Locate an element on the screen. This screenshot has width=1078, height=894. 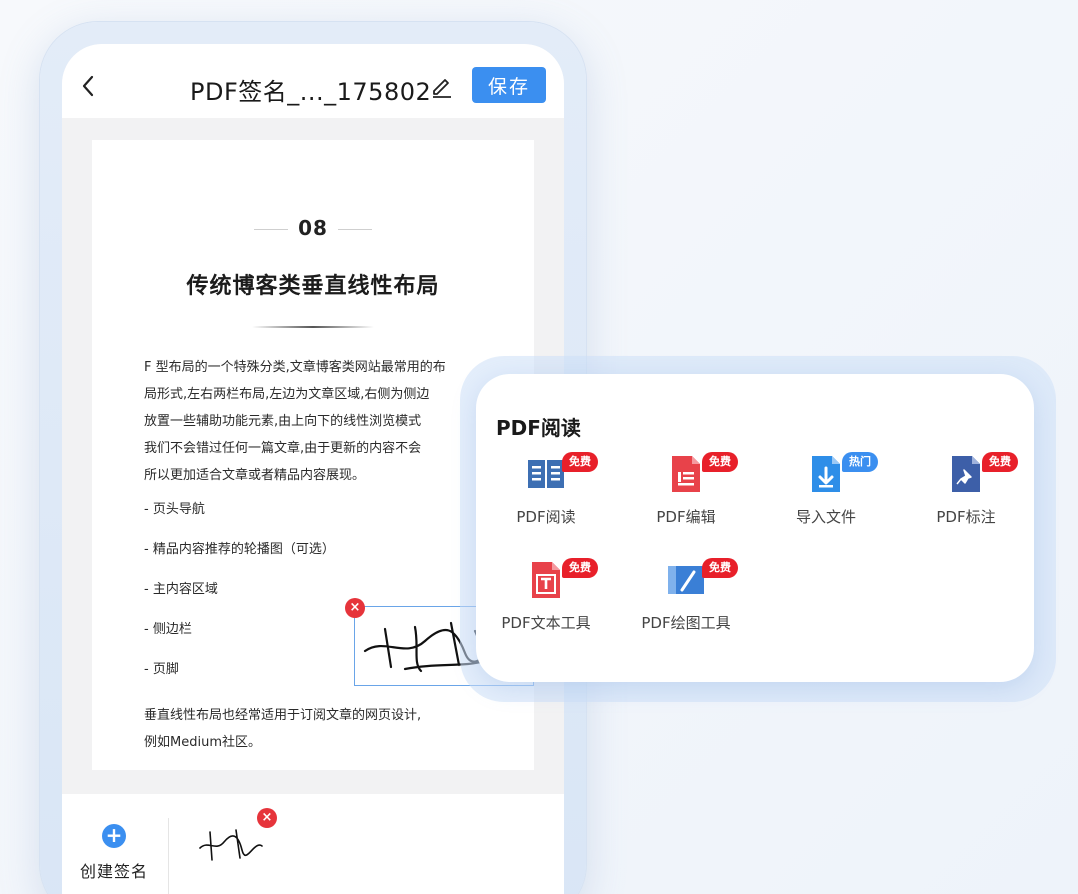
tool-pdf-annotate: PDF标注 免费 is located at coordinates (966, 502).